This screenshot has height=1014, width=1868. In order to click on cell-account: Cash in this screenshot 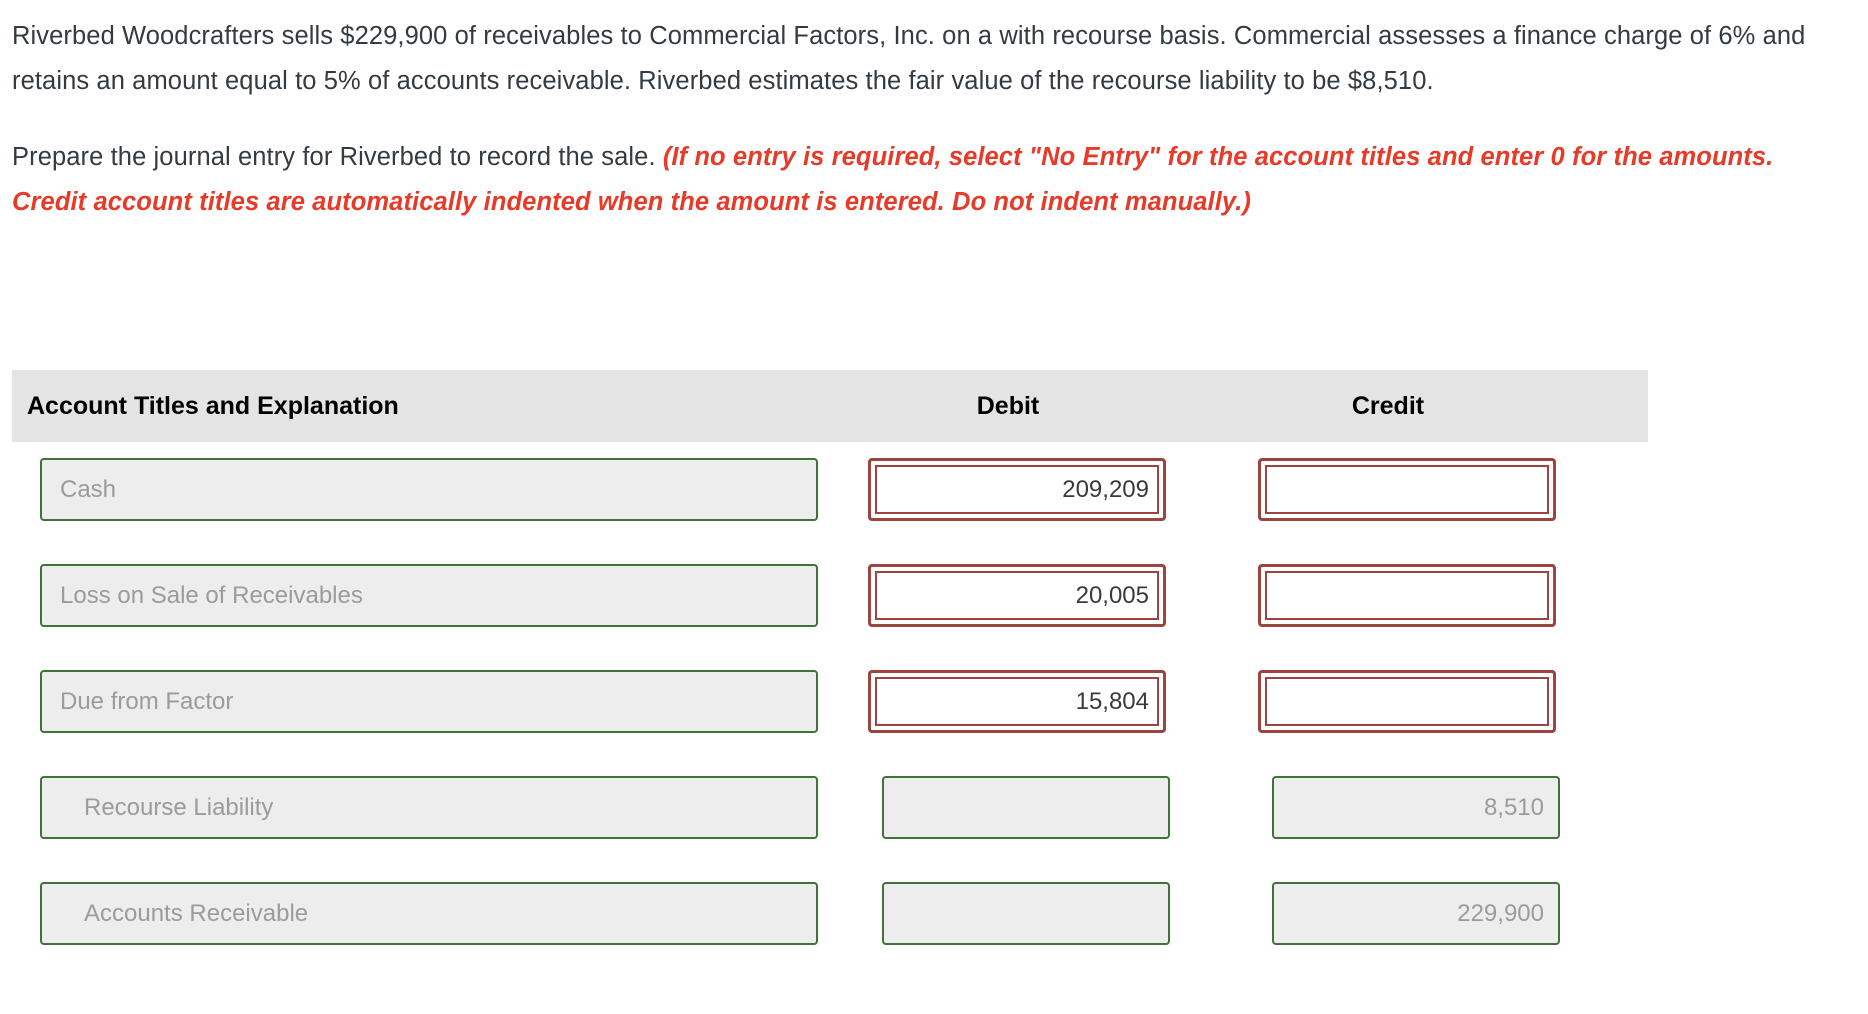, I will do `click(435, 489)`.